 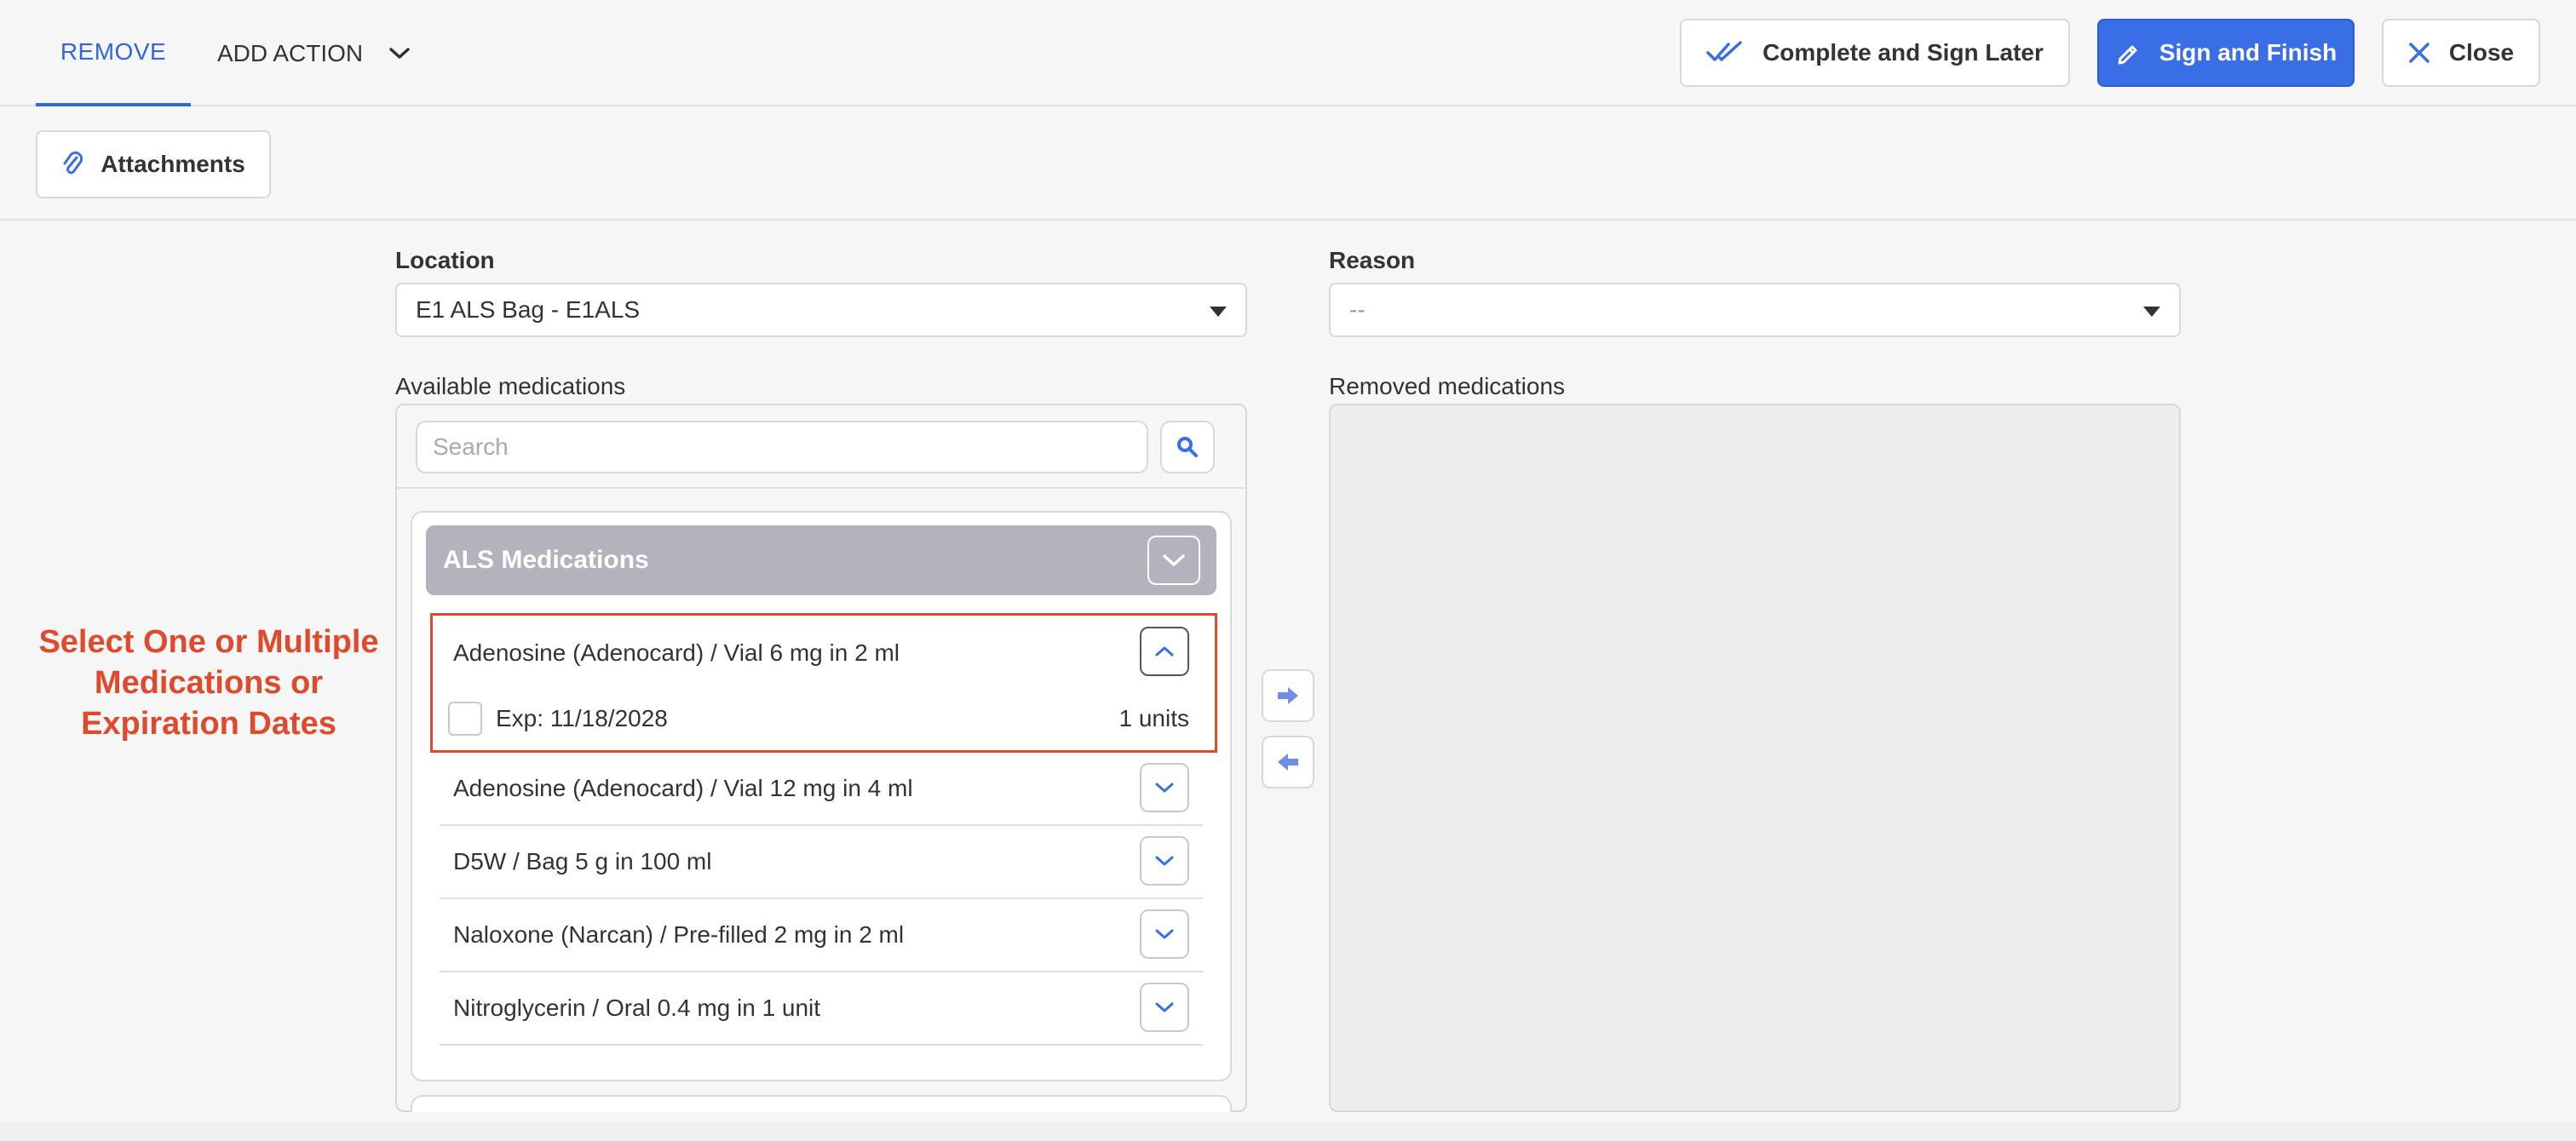 I want to click on chevron-up-icon, so click(x=1165, y=651).